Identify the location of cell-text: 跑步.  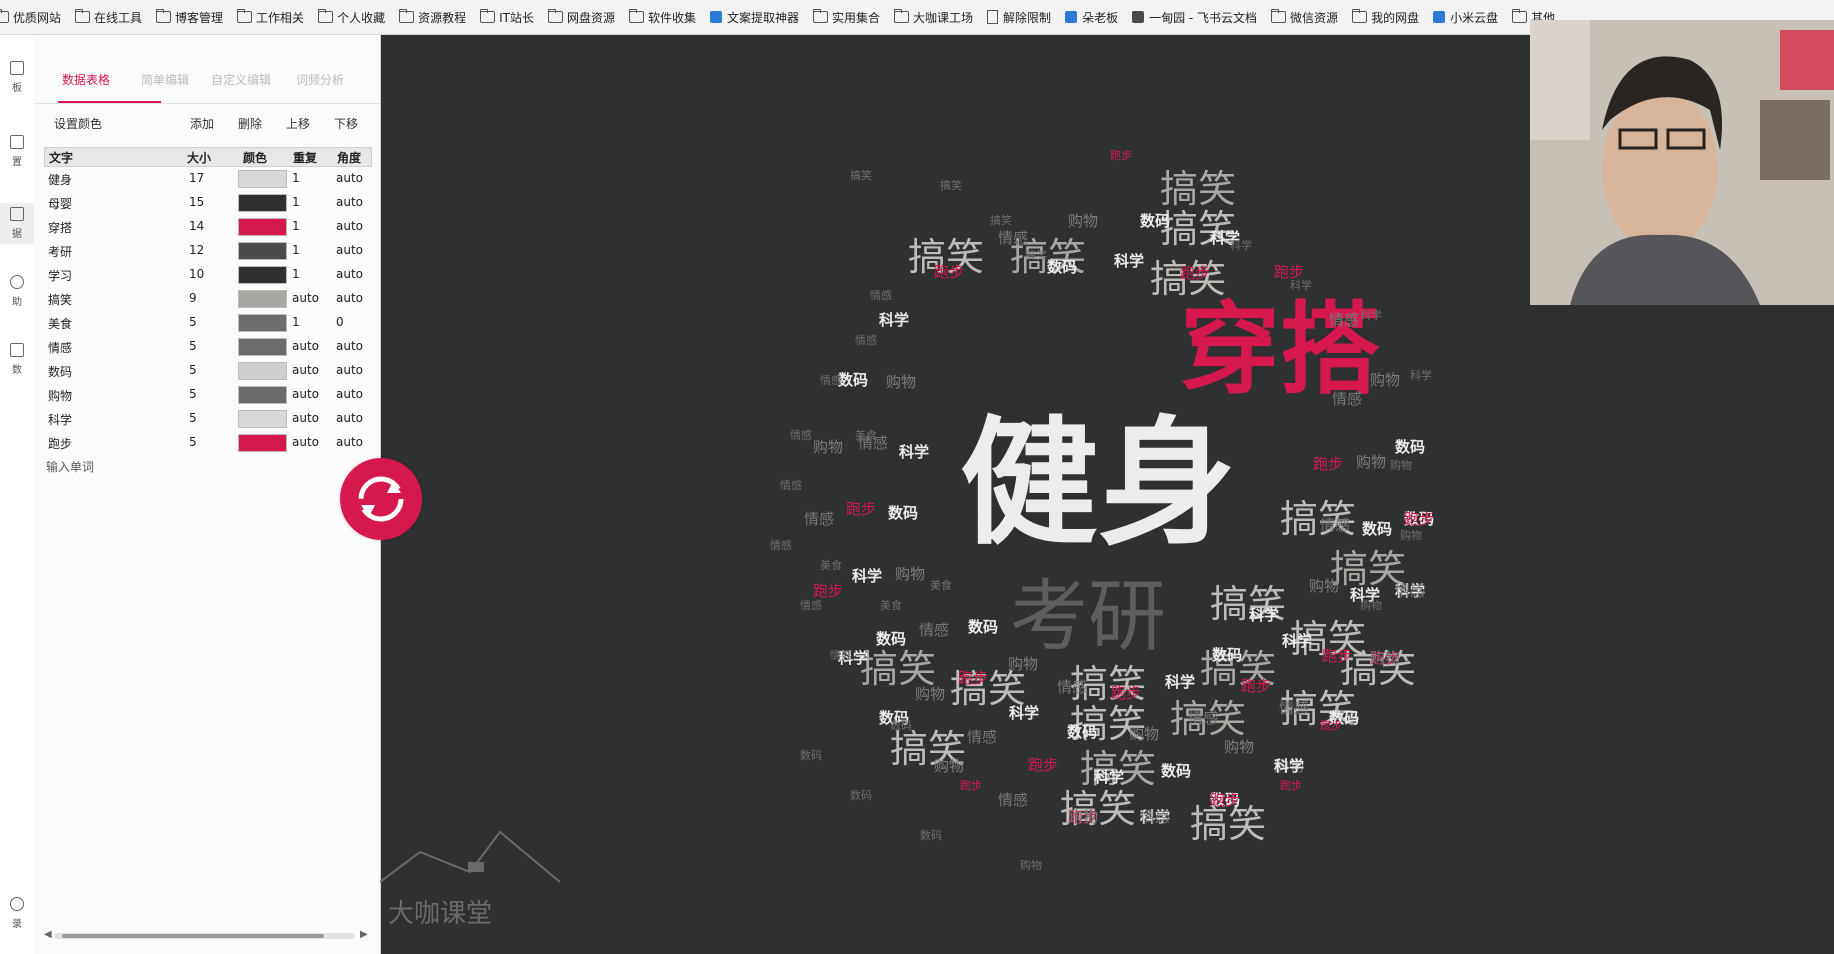
(60, 443).